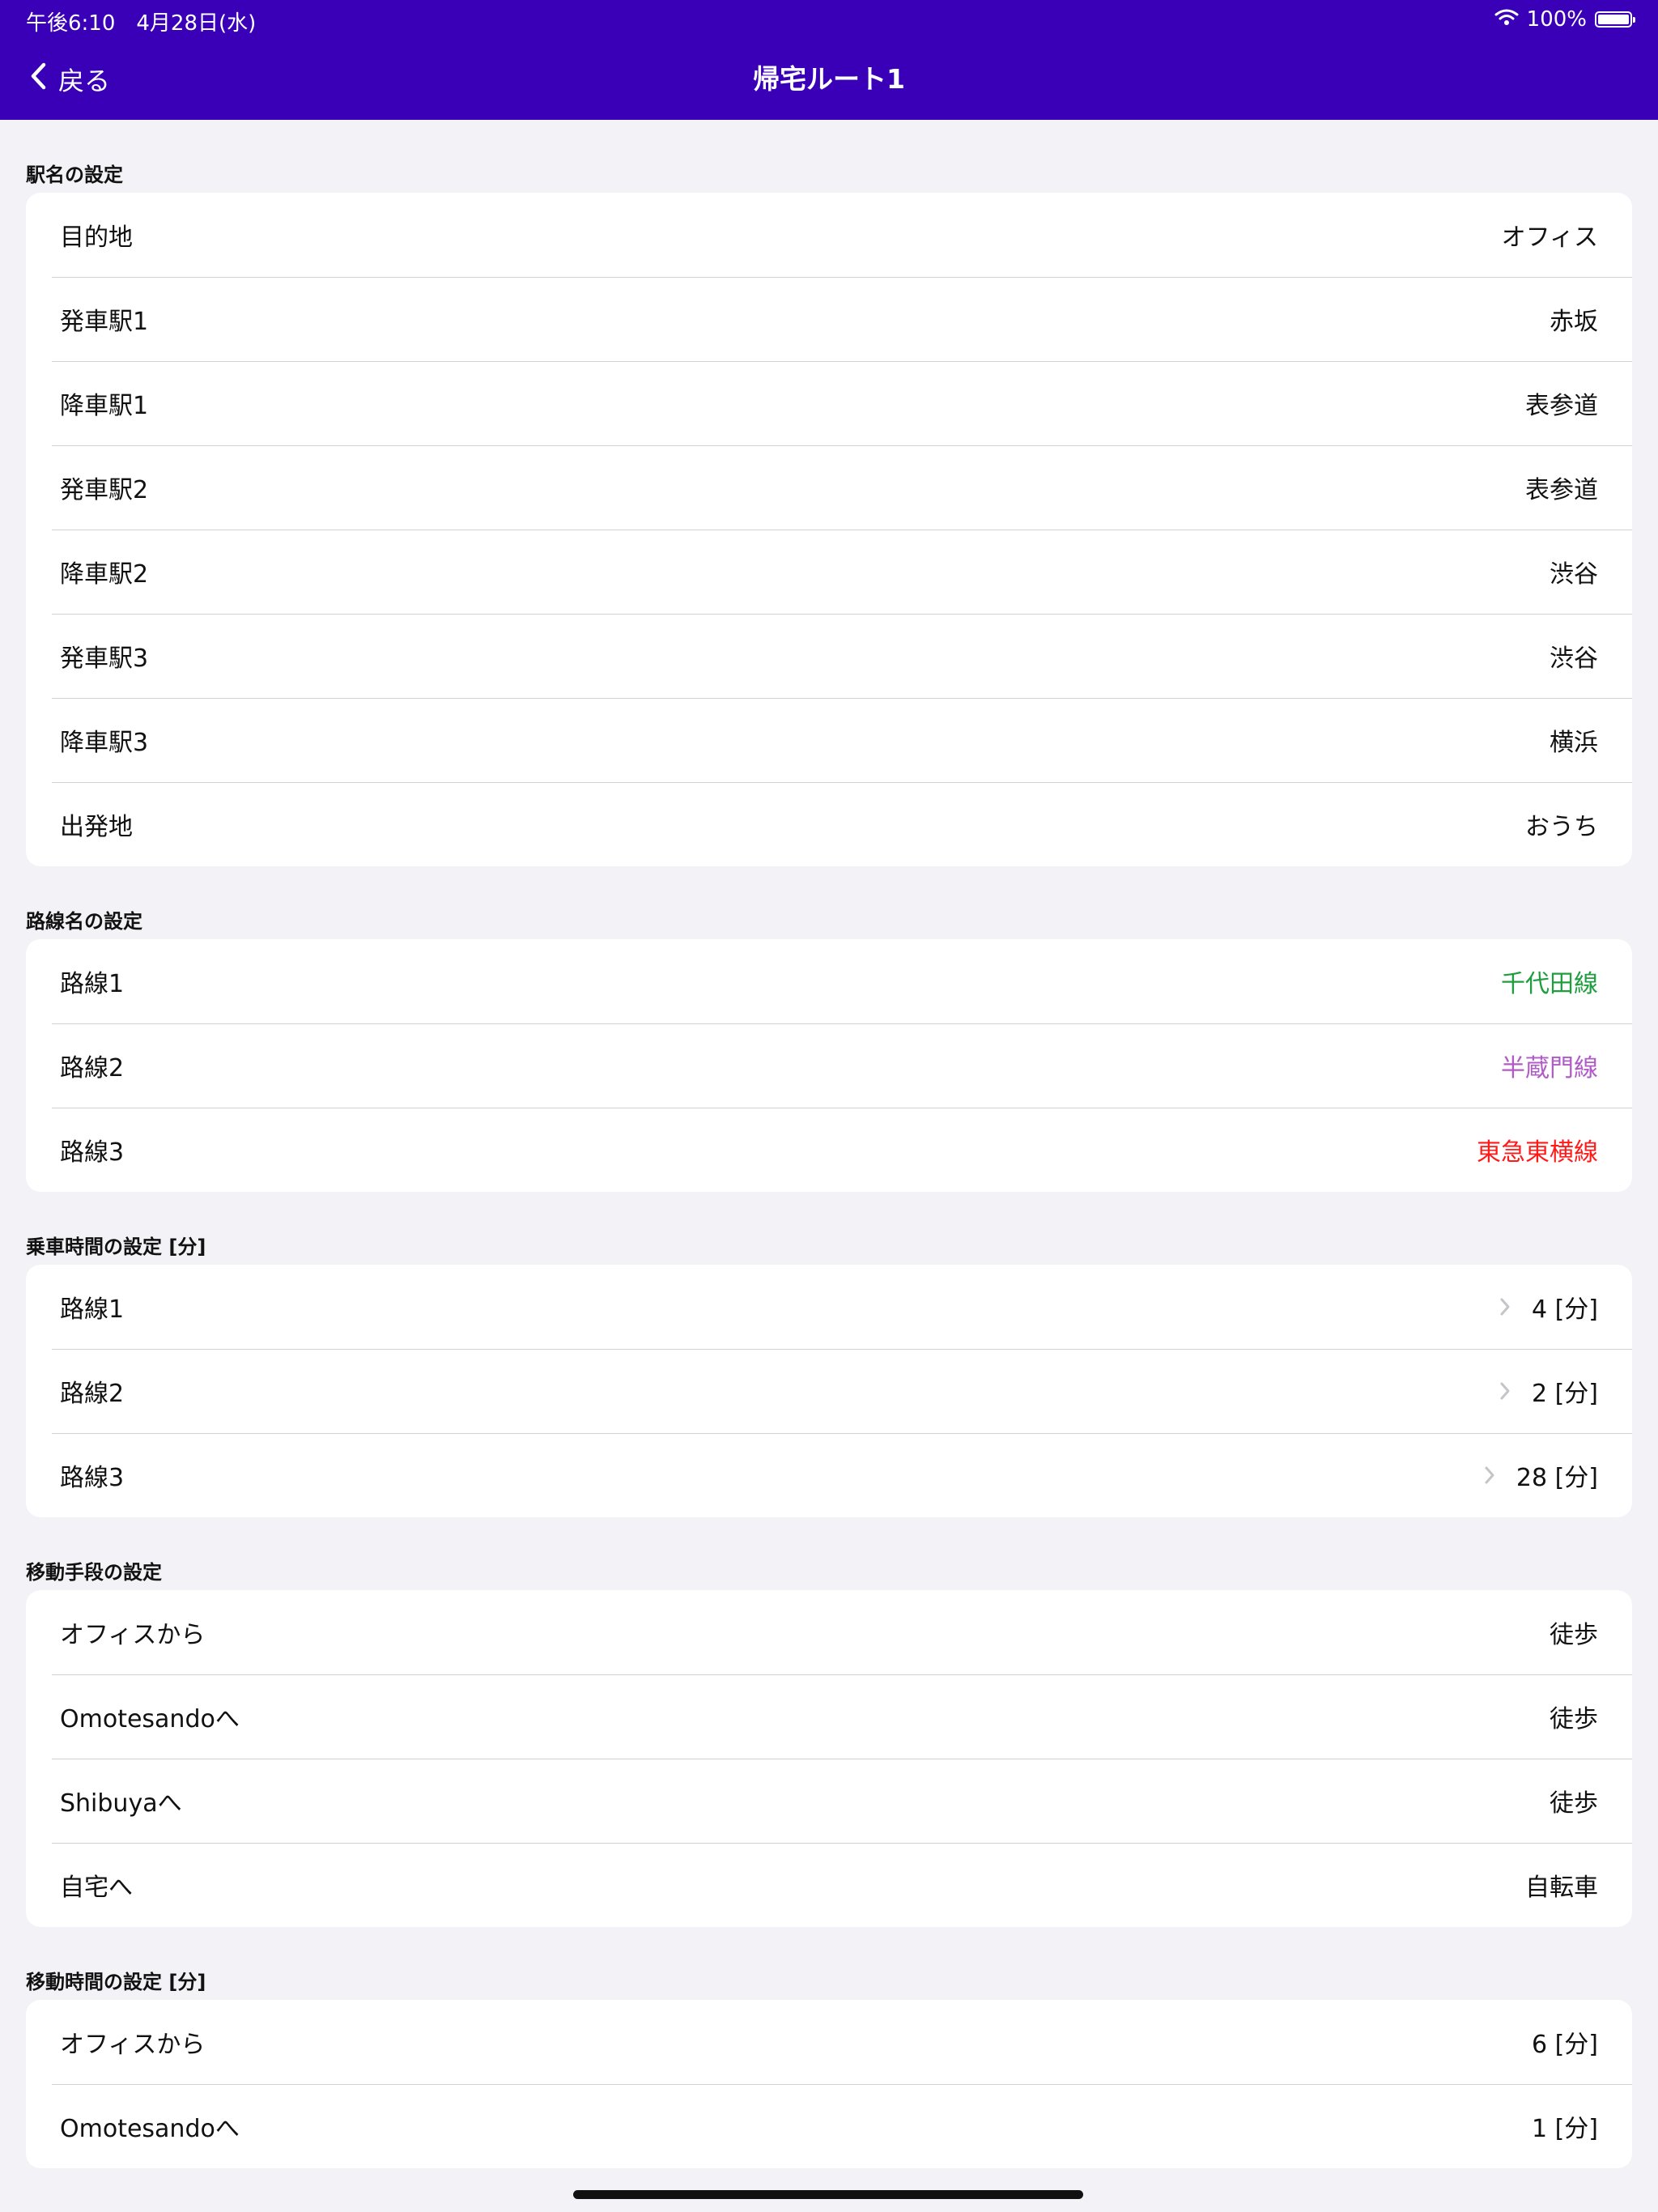 Image resolution: width=1658 pixels, height=2212 pixels. What do you see at coordinates (829, 319) in the screenshot?
I see `list-item: 発車駅1 赤坂` at bounding box center [829, 319].